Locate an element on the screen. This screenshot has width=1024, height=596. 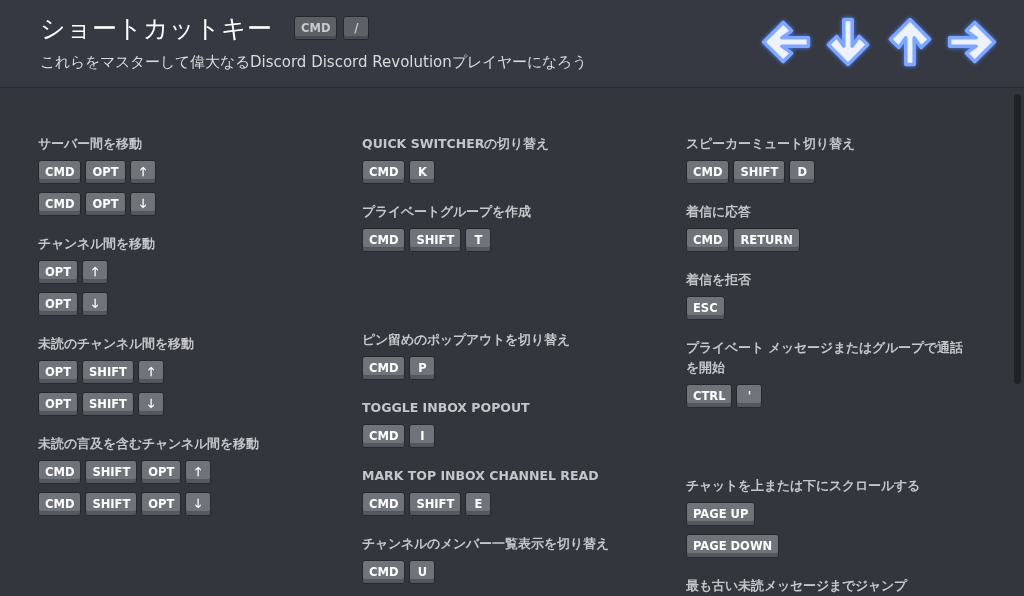
shortcut-label: 未読の言及を含むチャンネル間を移動 is located at coordinates (149, 444).